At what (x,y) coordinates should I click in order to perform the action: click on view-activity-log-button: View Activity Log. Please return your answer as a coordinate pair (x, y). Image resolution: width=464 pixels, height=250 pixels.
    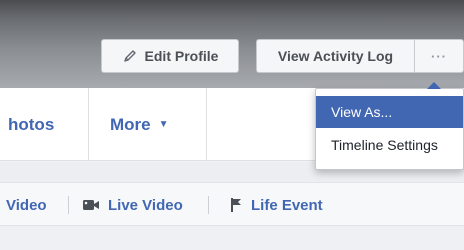
    Looking at the image, I should click on (335, 56).